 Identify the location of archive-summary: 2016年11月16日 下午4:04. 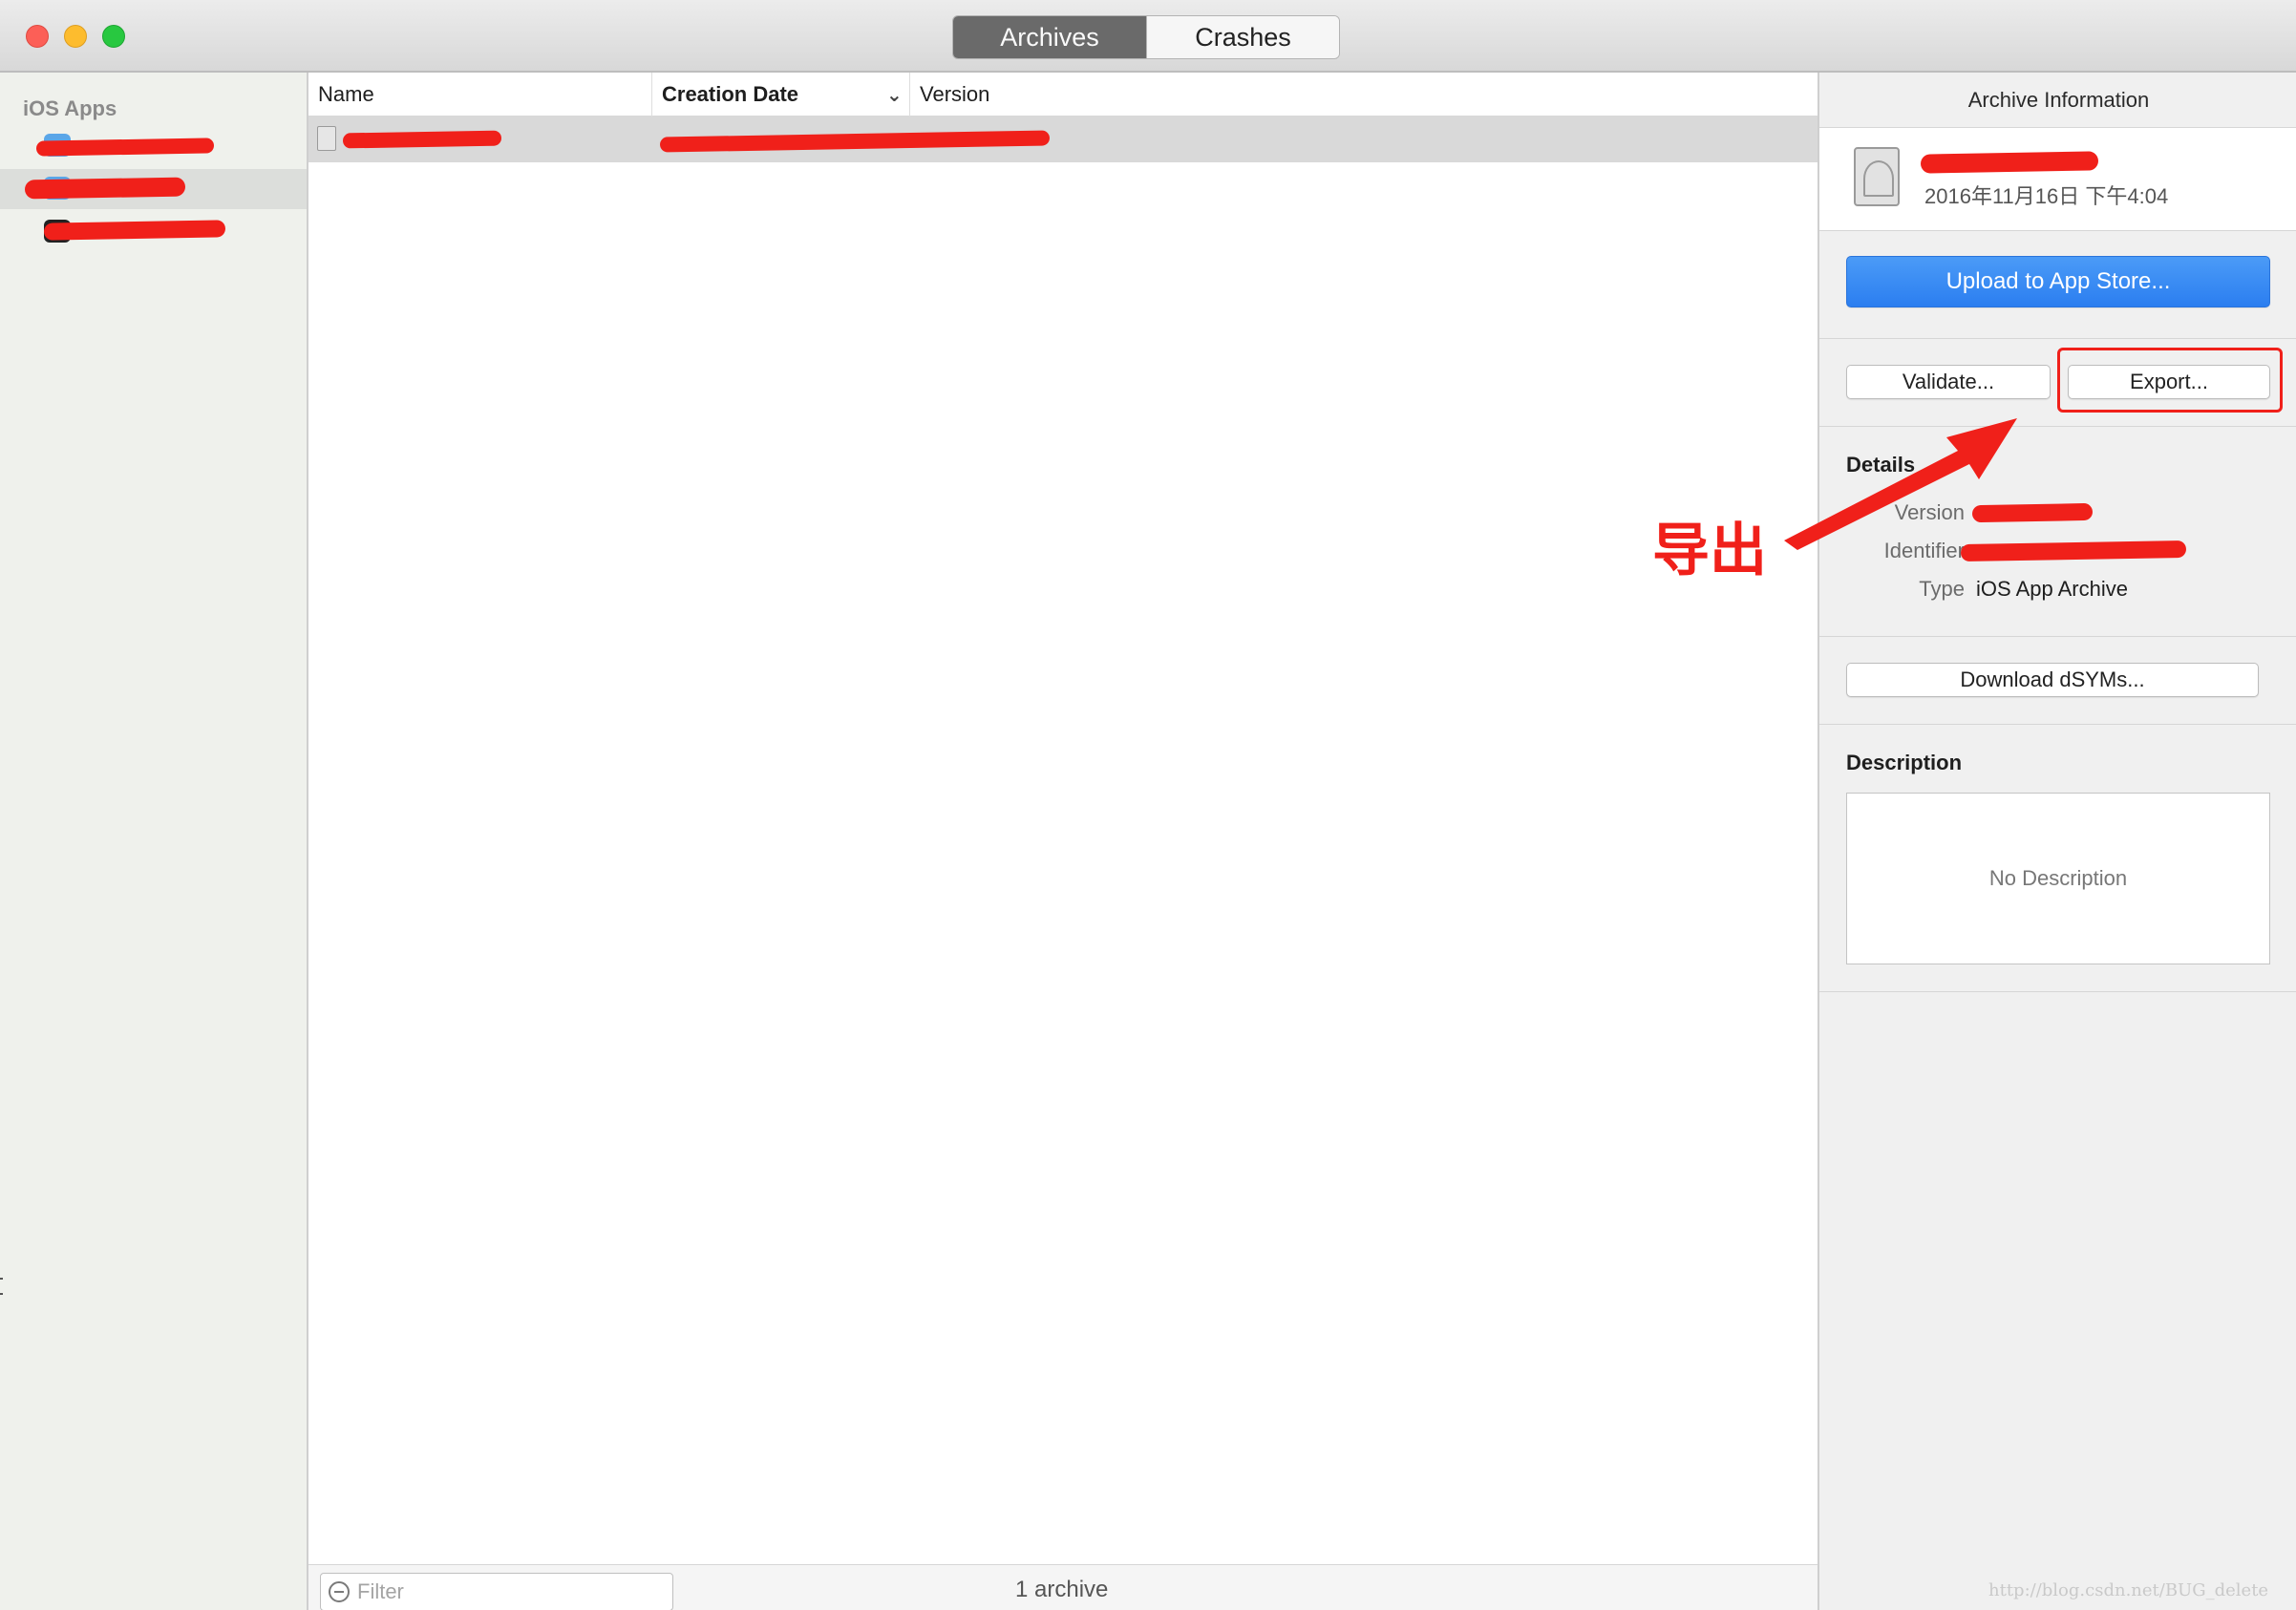
(2057, 179).